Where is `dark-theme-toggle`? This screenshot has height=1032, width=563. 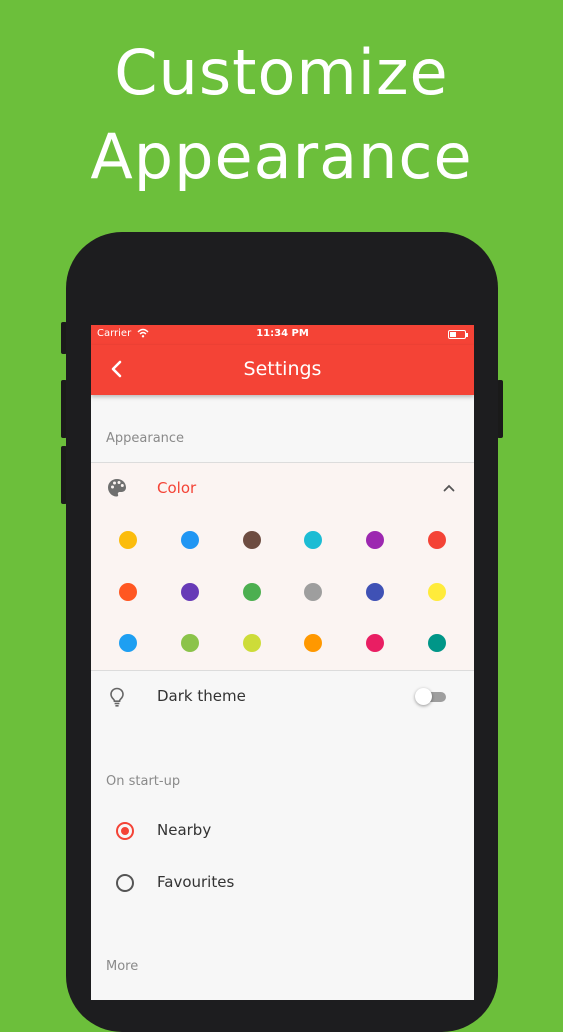
dark-theme-toggle is located at coordinates (431, 696).